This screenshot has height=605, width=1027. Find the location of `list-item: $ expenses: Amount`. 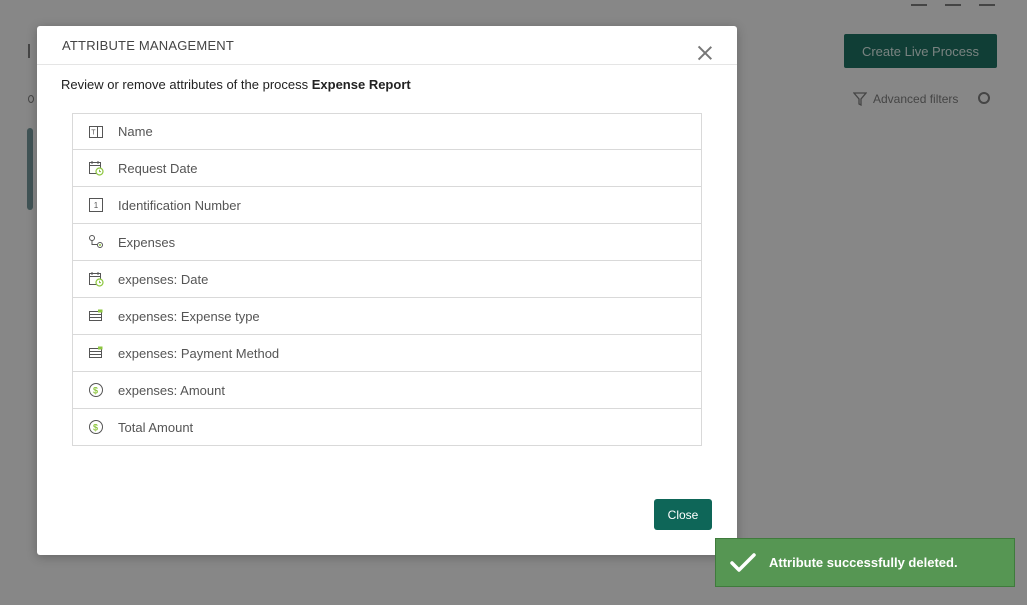

list-item: $ expenses: Amount is located at coordinates (387, 390).